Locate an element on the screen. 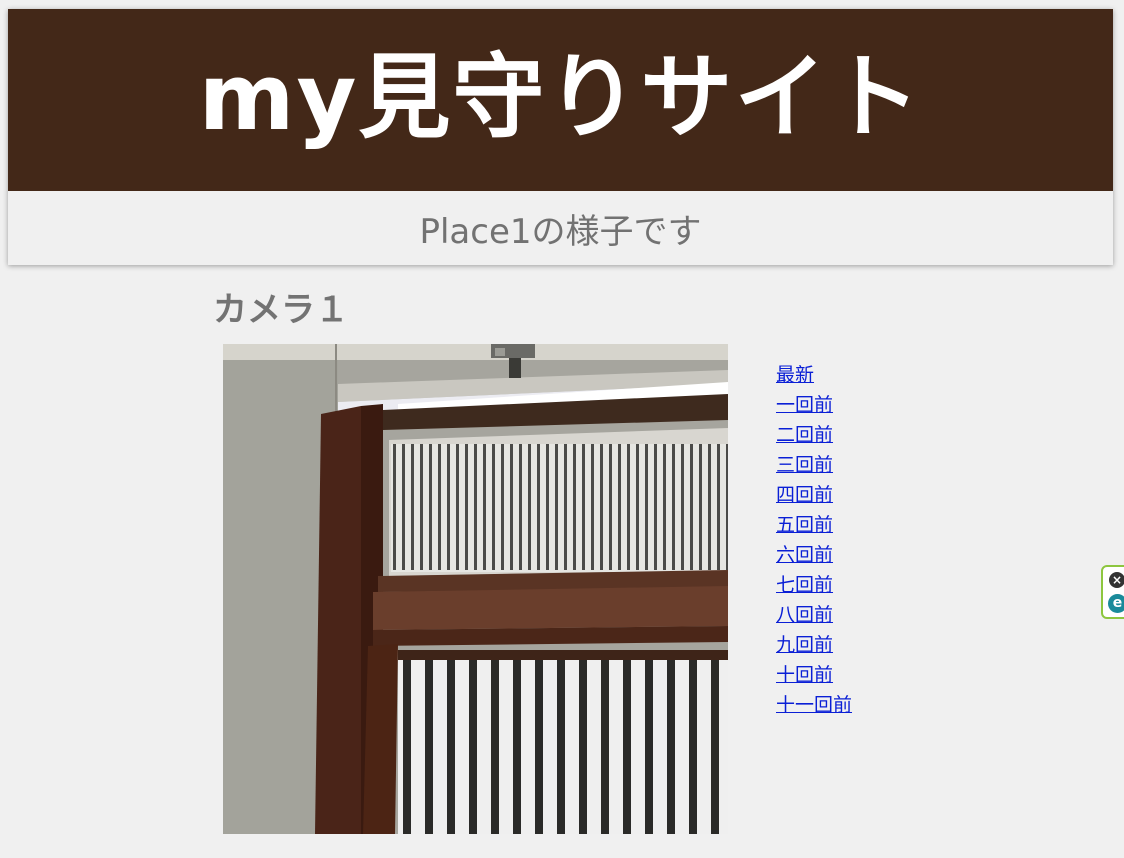 The image size is (1124, 858). snapshot-link-2-before: 二回前 is located at coordinates (804, 435).